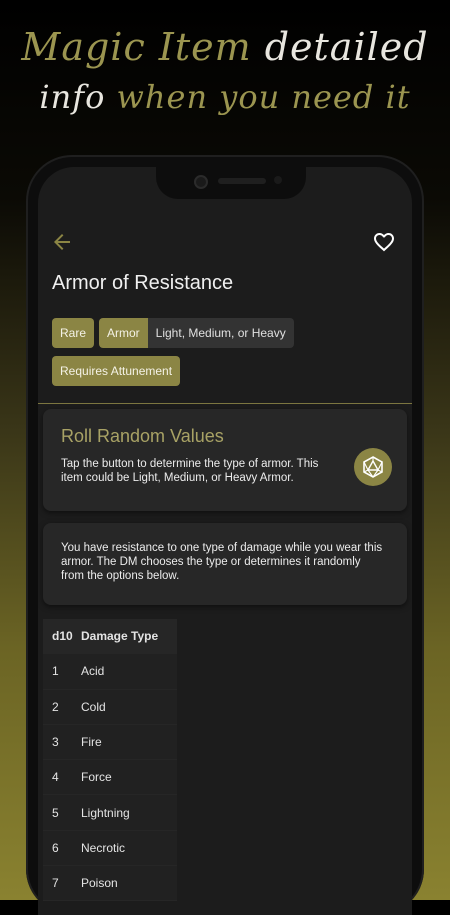 Image resolution: width=450 pixels, height=915 pixels. What do you see at coordinates (384, 242) in the screenshot?
I see `favorite-heart-icon` at bounding box center [384, 242].